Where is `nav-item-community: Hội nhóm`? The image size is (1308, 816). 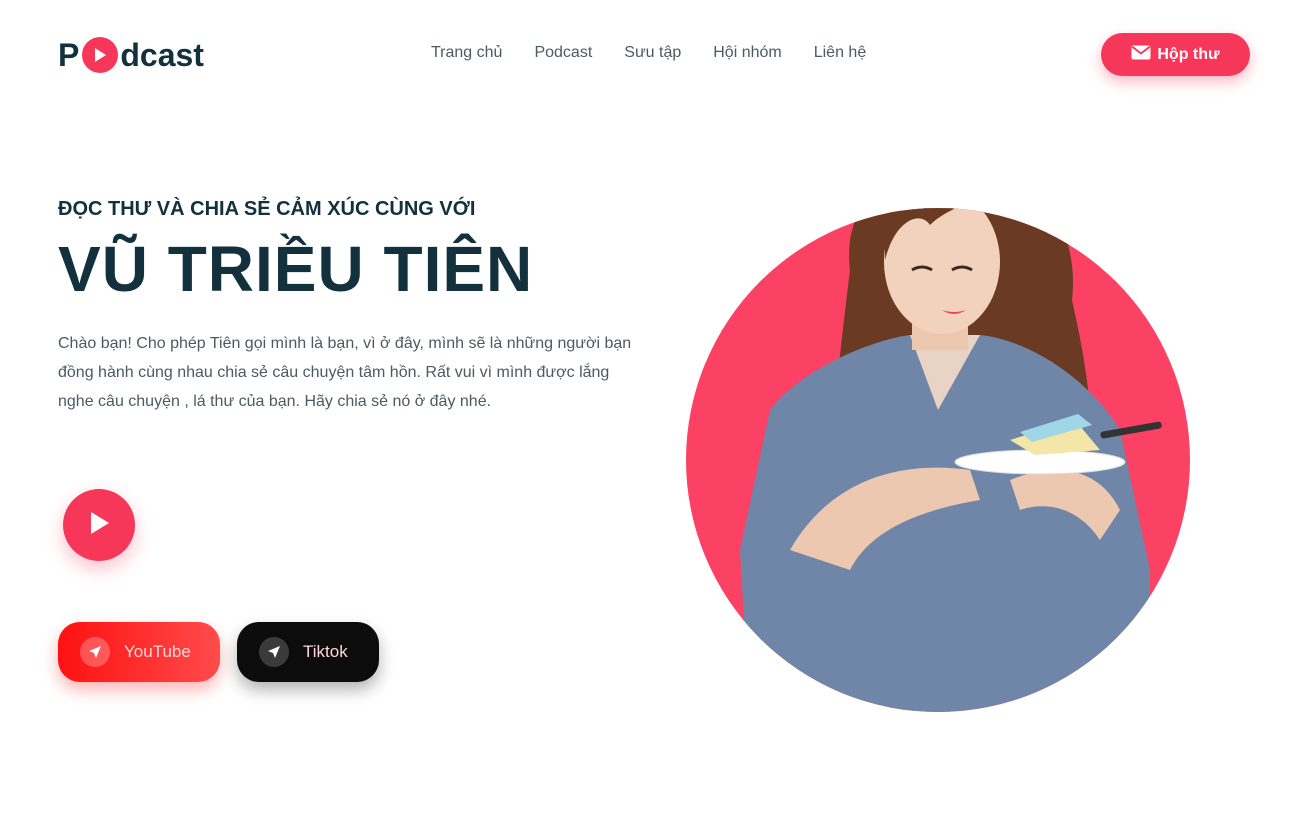
nav-item-community: Hội nhóm is located at coordinates (747, 53).